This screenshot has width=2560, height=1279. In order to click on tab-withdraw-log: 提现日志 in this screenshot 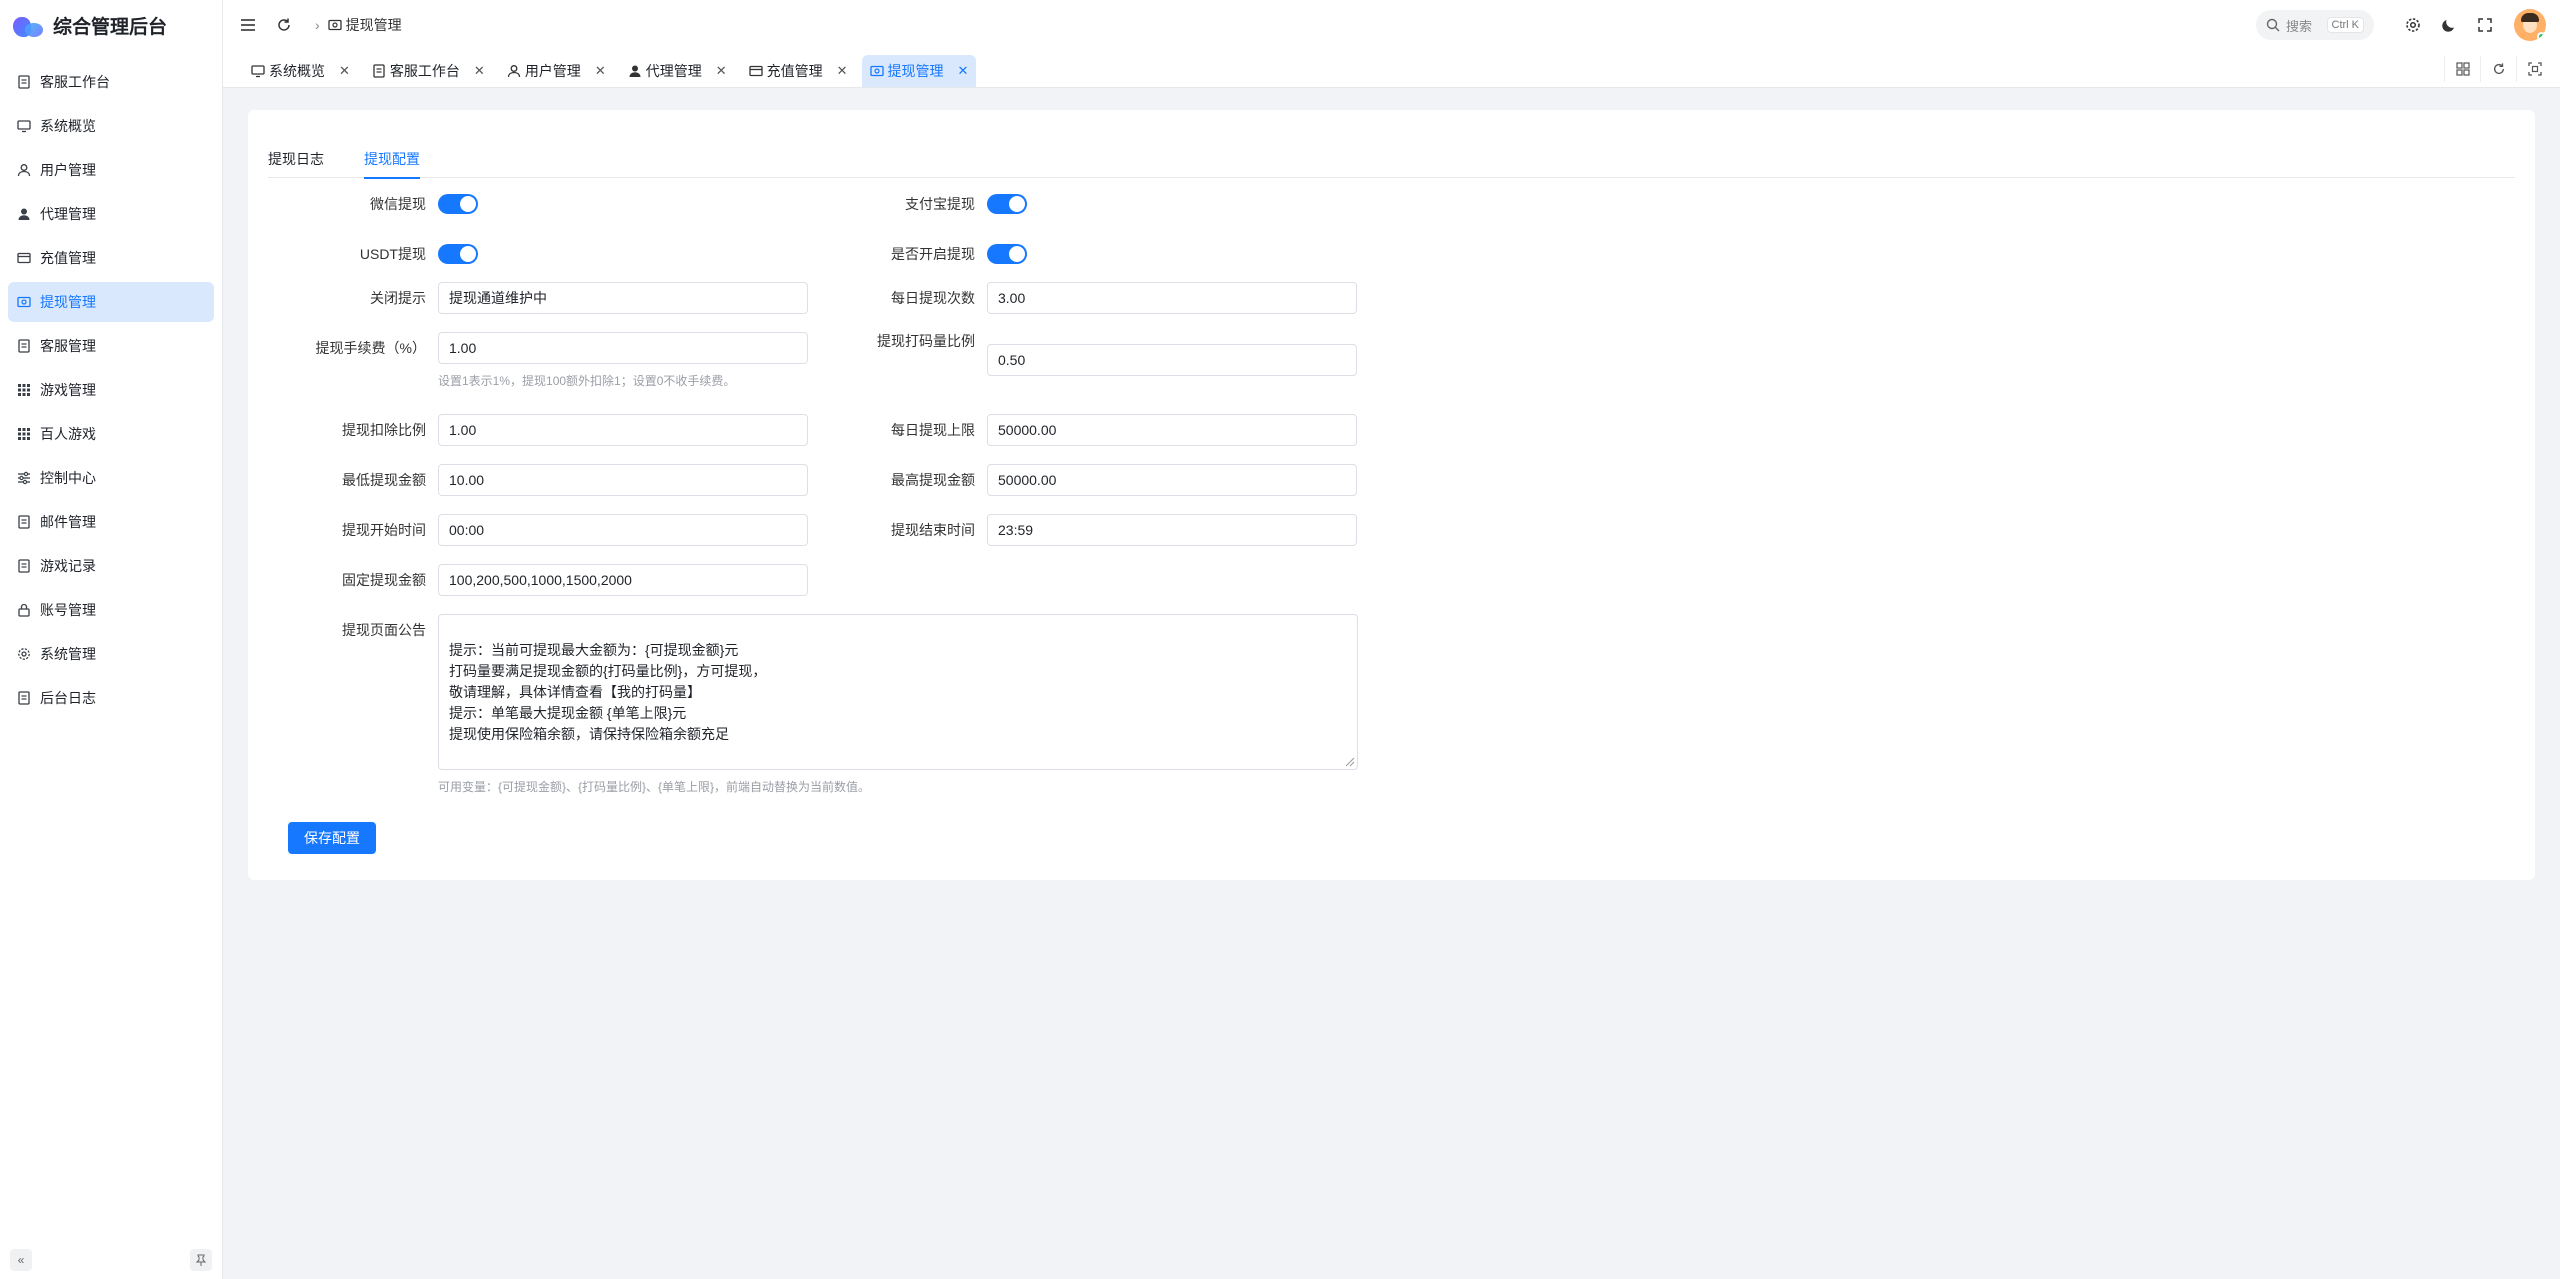, I will do `click(296, 159)`.